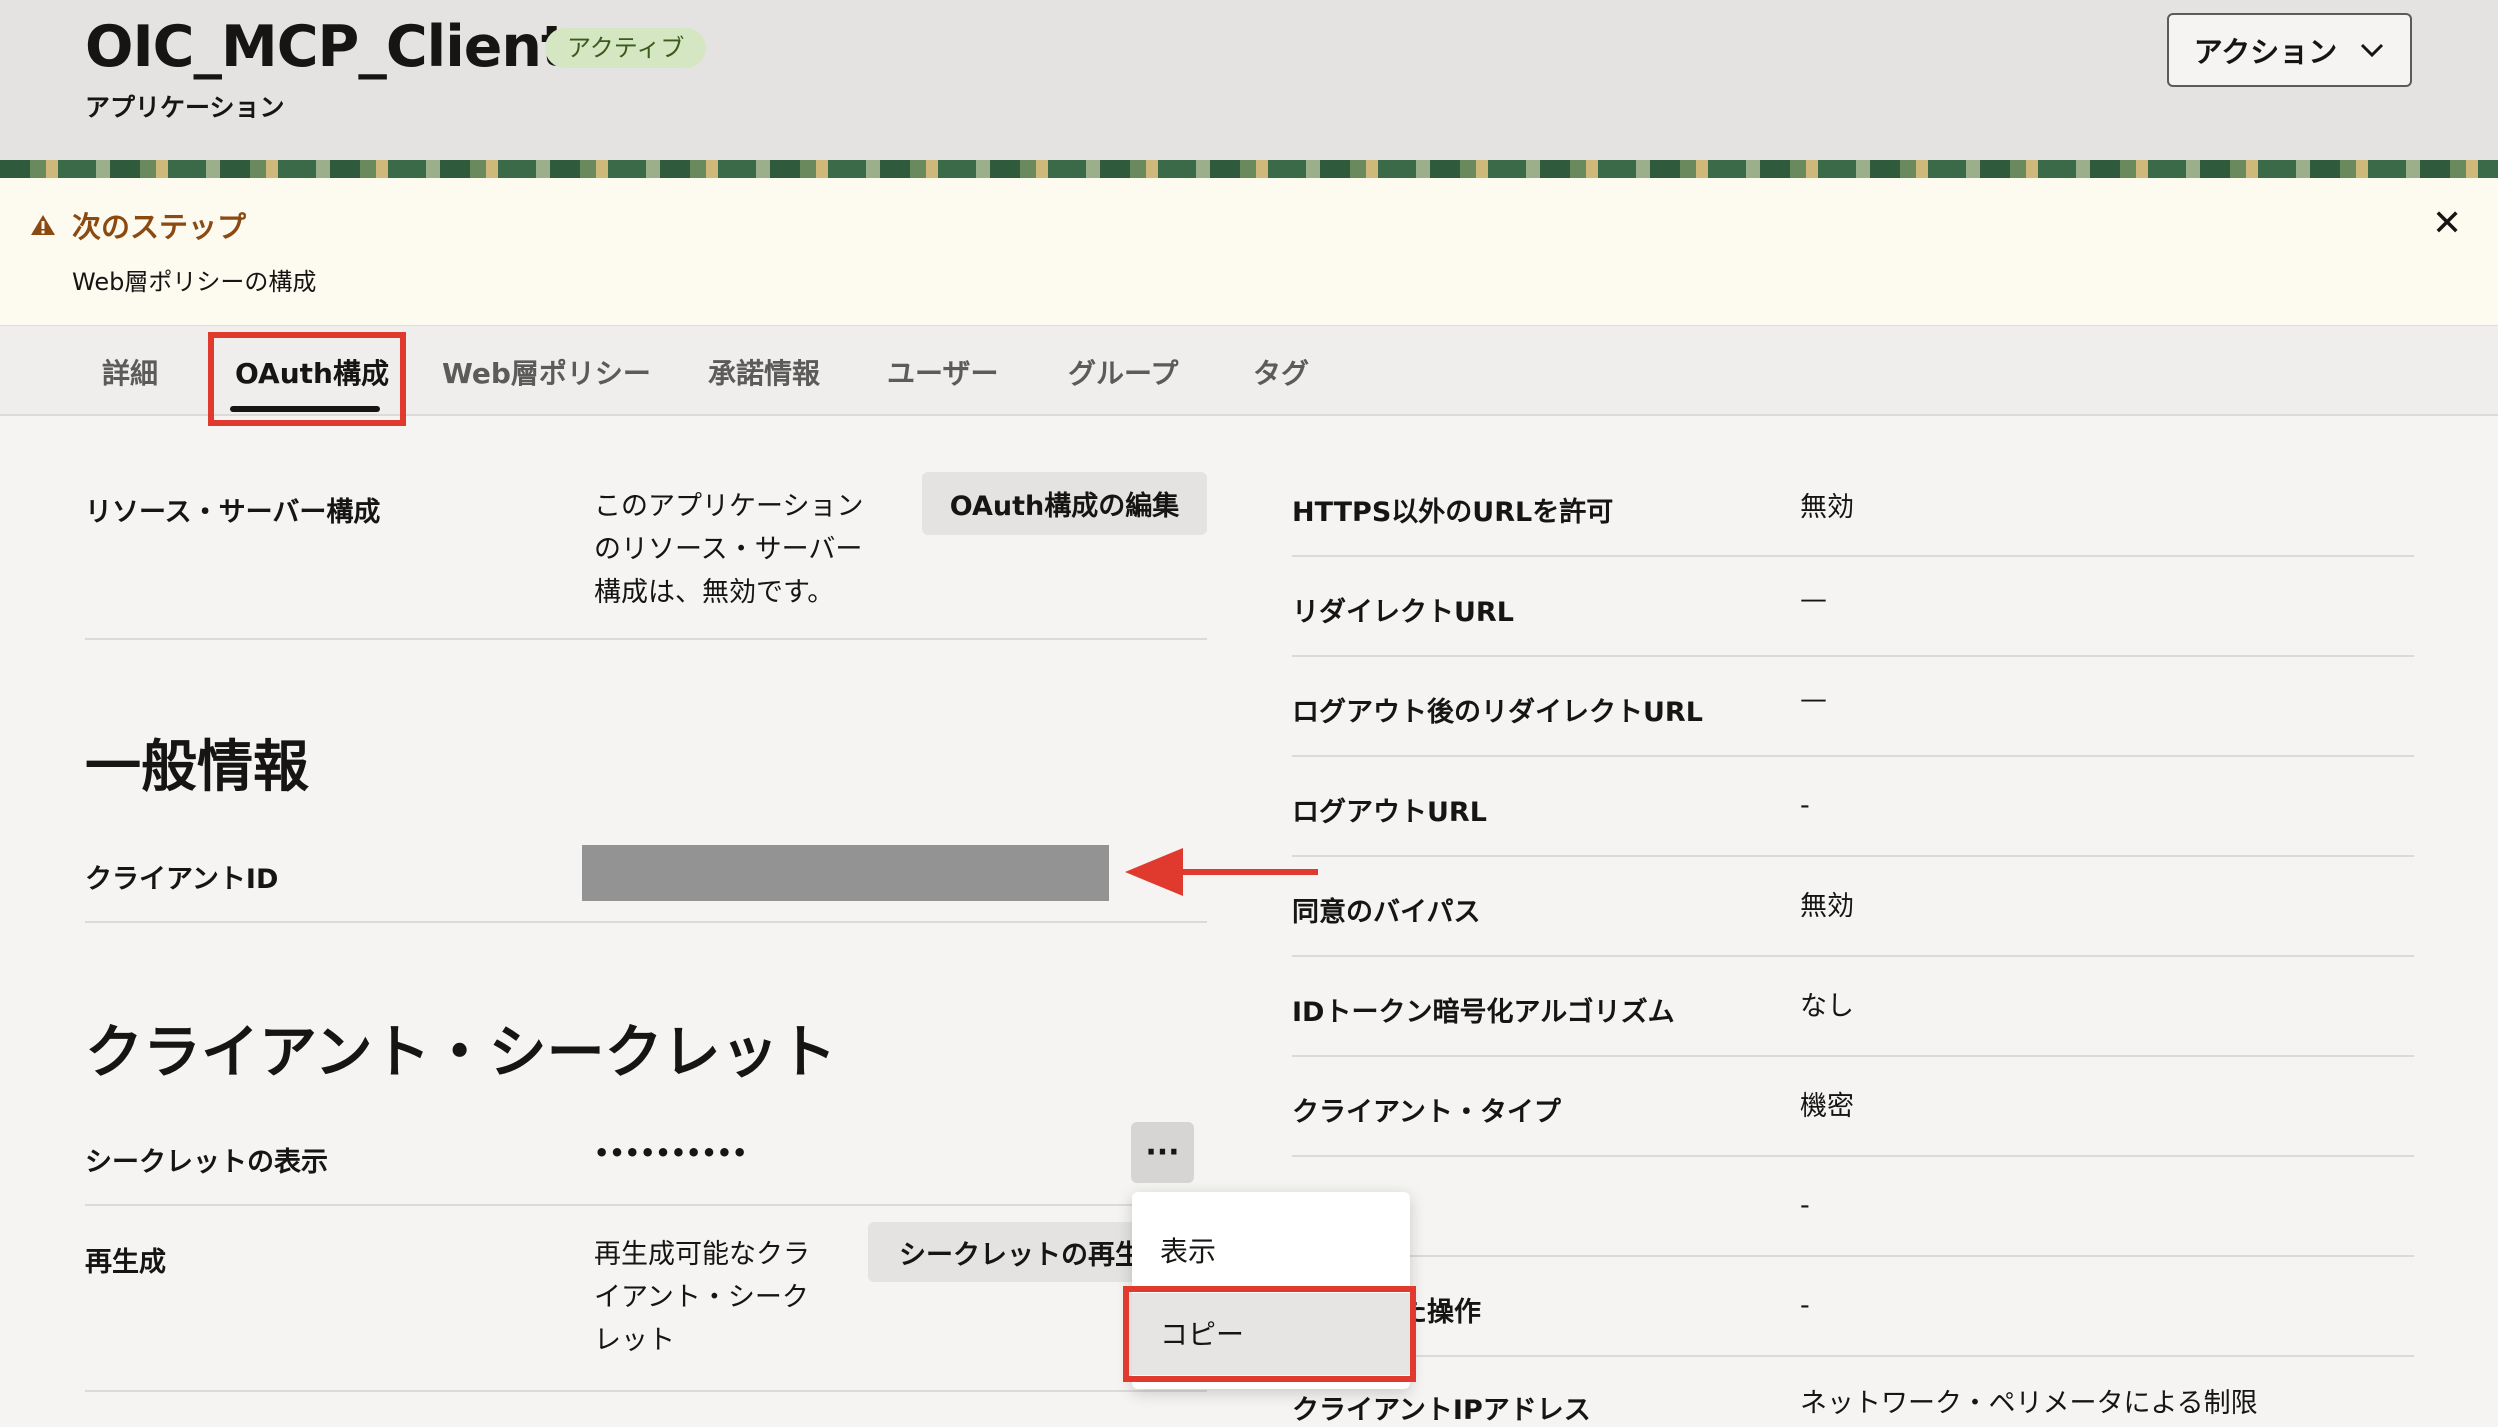 The width and height of the screenshot is (2498, 1427). I want to click on regenerate-label: 再生成, so click(125, 1262).